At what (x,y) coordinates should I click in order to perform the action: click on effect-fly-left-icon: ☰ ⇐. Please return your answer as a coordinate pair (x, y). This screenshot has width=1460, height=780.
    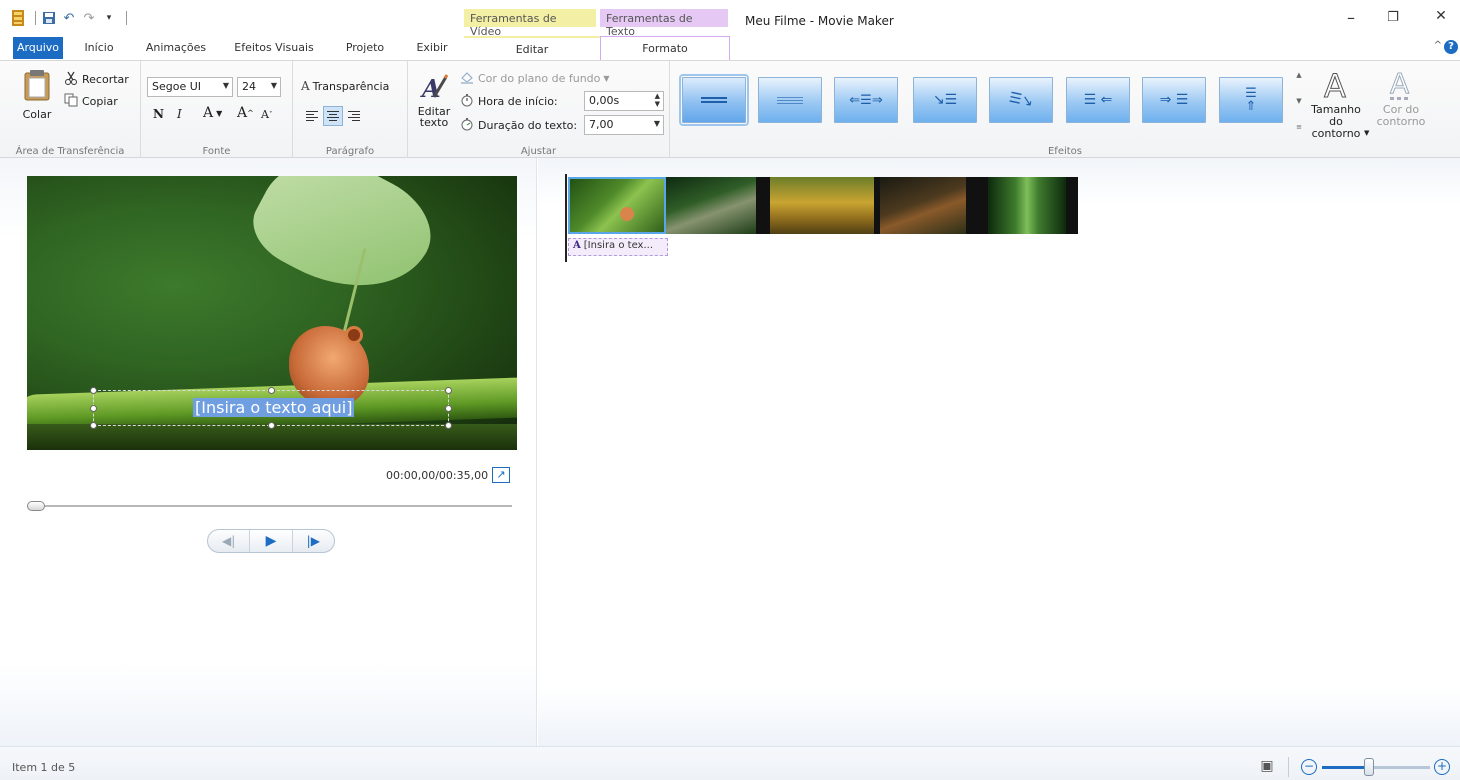
    Looking at the image, I should click on (1098, 100).